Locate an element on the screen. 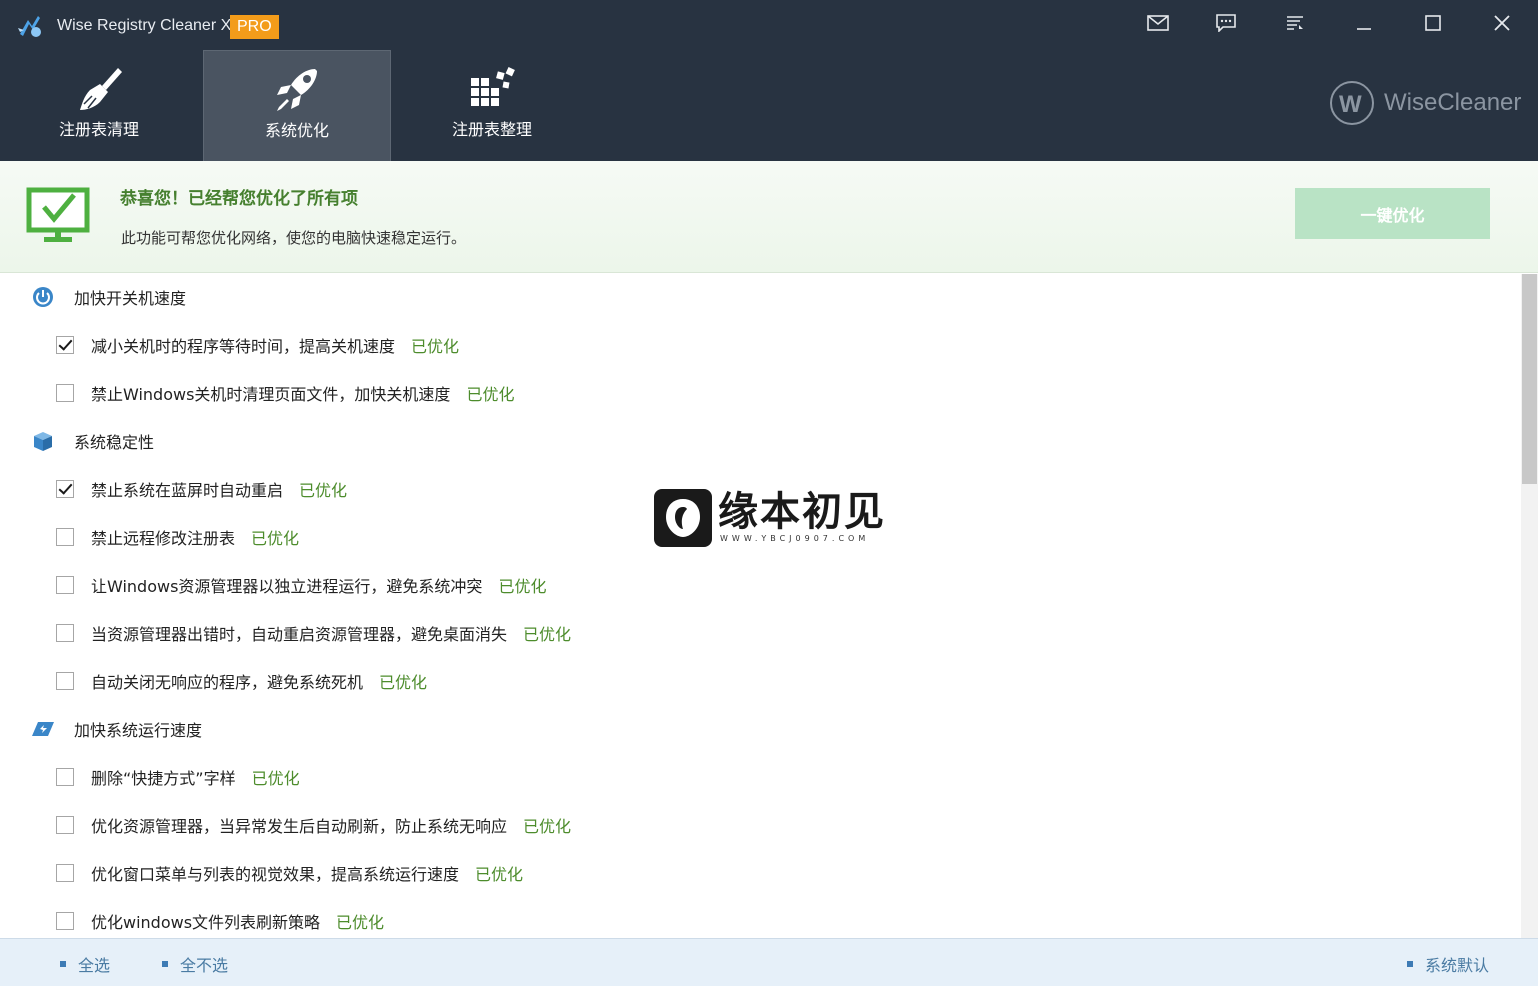 Image resolution: width=1538 pixels, height=986 pixels. system-default-link: 系统默认 is located at coordinates (1448, 964).